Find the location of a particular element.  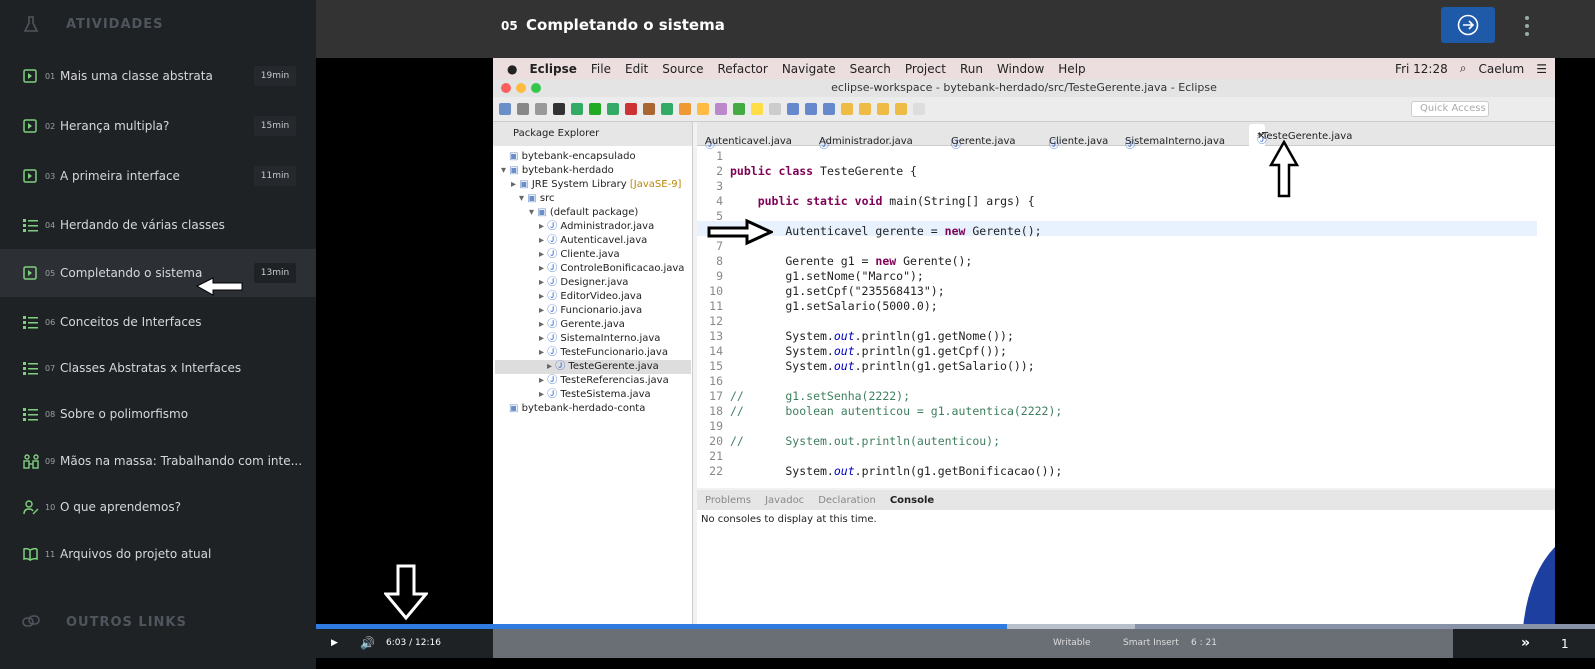

code-line: // g1.setSenha(2222); is located at coordinates (820, 396).